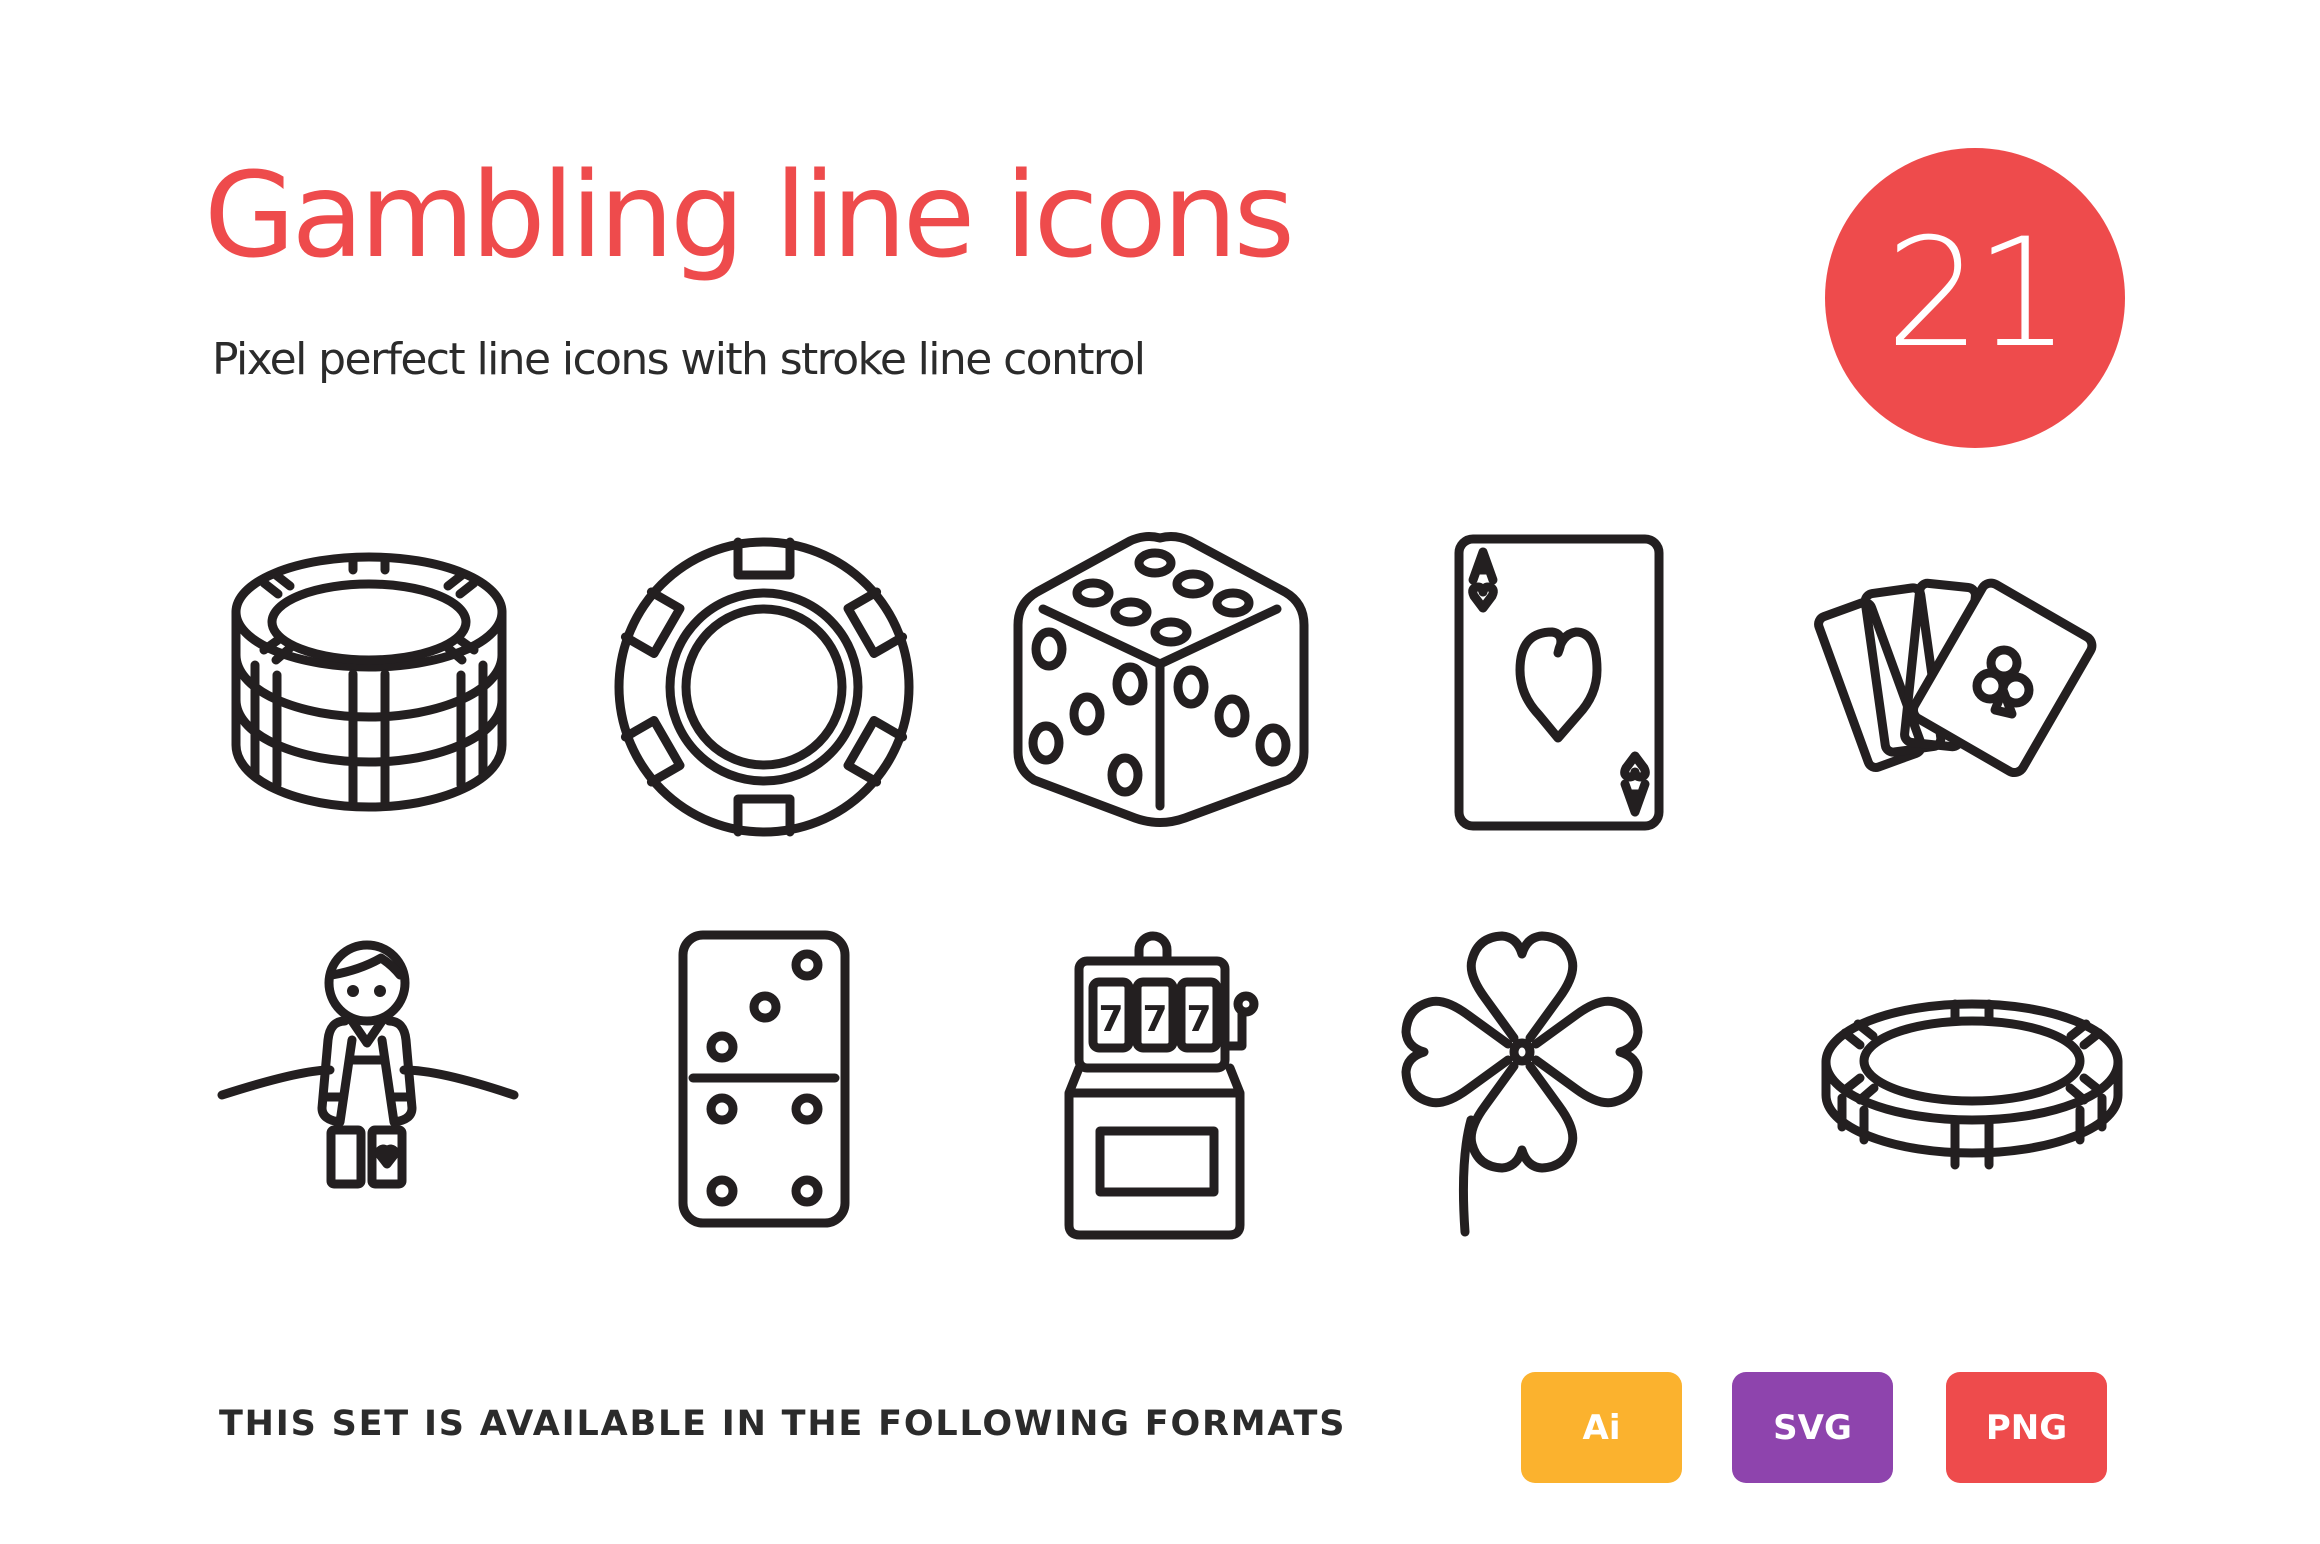 This screenshot has width=2320, height=1544. Describe the element at coordinates (1955, 678) in the screenshot. I see `card-hand-icon` at that location.